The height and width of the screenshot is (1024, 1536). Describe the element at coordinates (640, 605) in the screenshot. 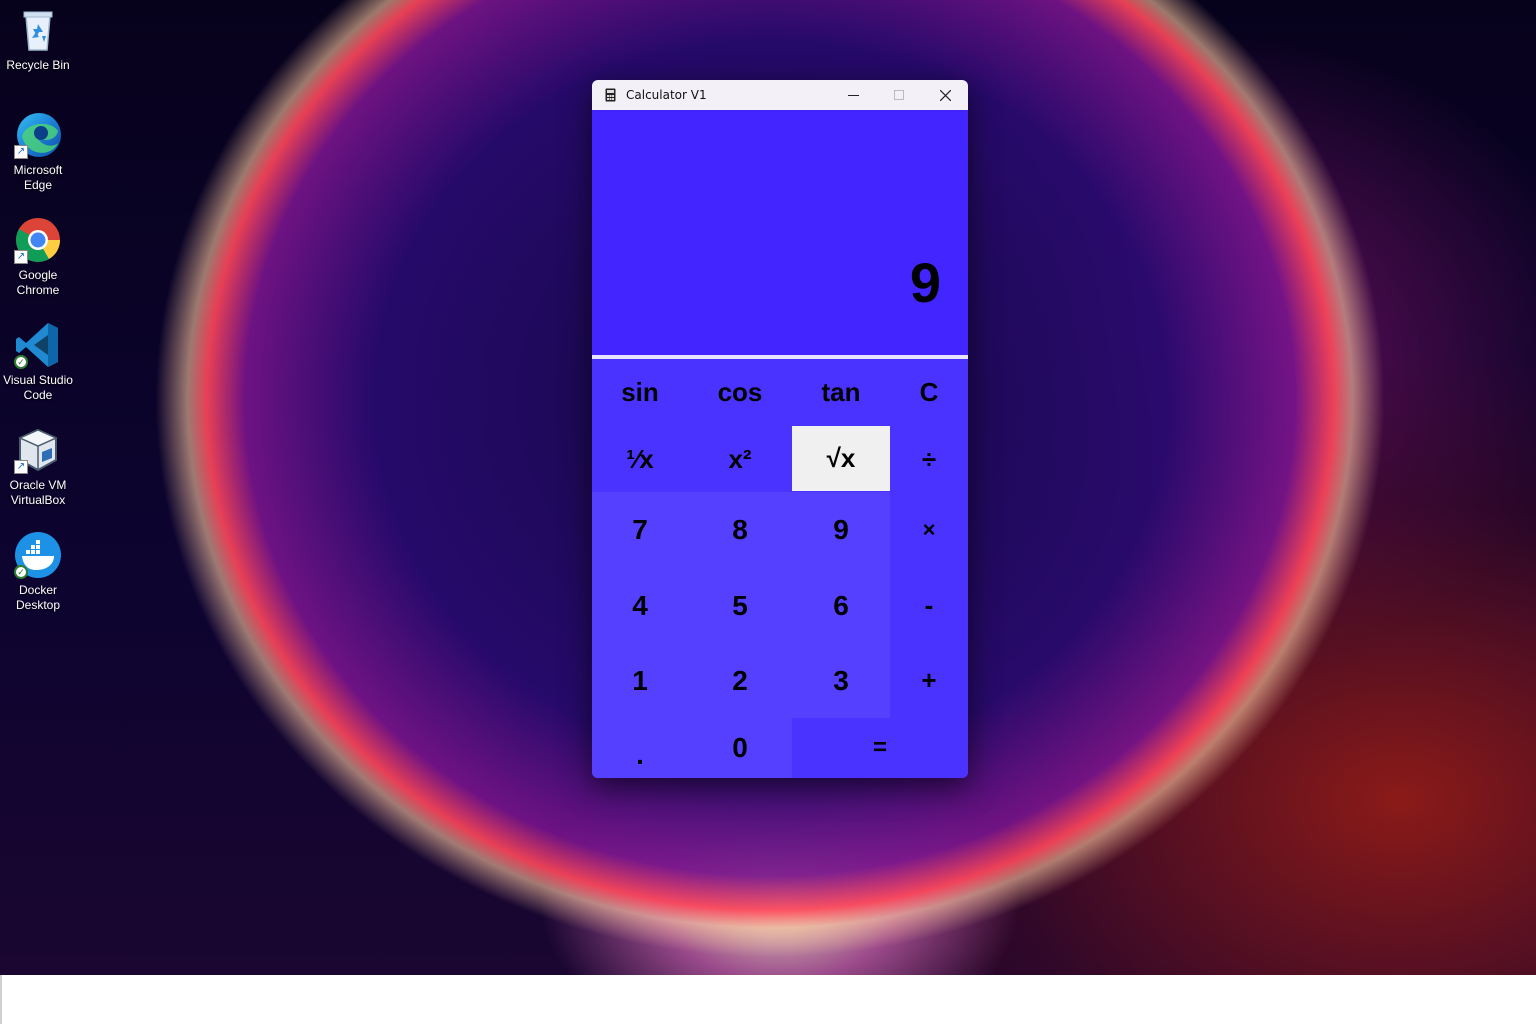

I see `digit-4-button: 4` at that location.